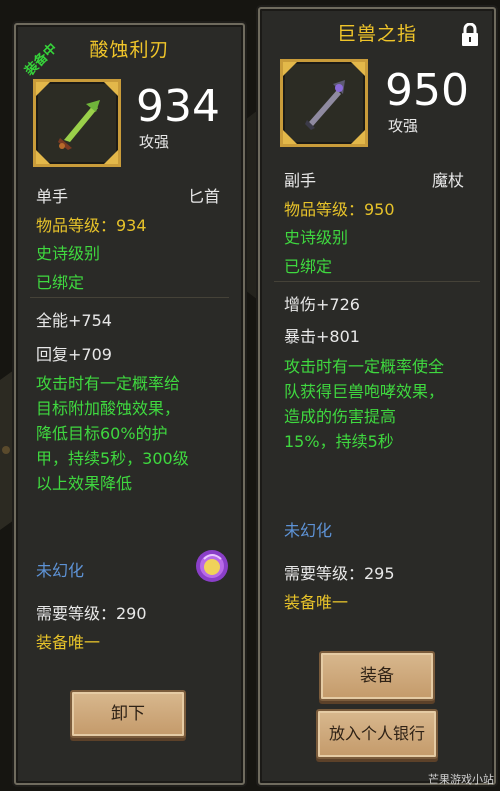 The image size is (500, 791). Describe the element at coordinates (461, 779) in the screenshot. I see `watermark: 芒果游戏小站` at that location.